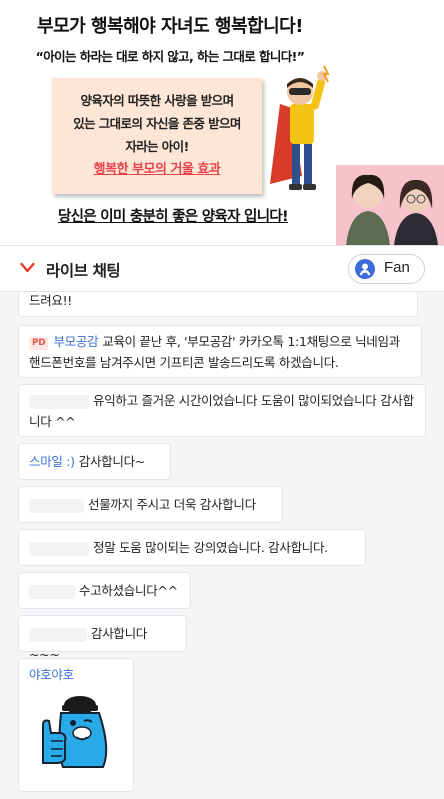 The image size is (444, 799). Describe the element at coordinates (300, 127) in the screenshot. I see `superhero-kid-illustration` at that location.